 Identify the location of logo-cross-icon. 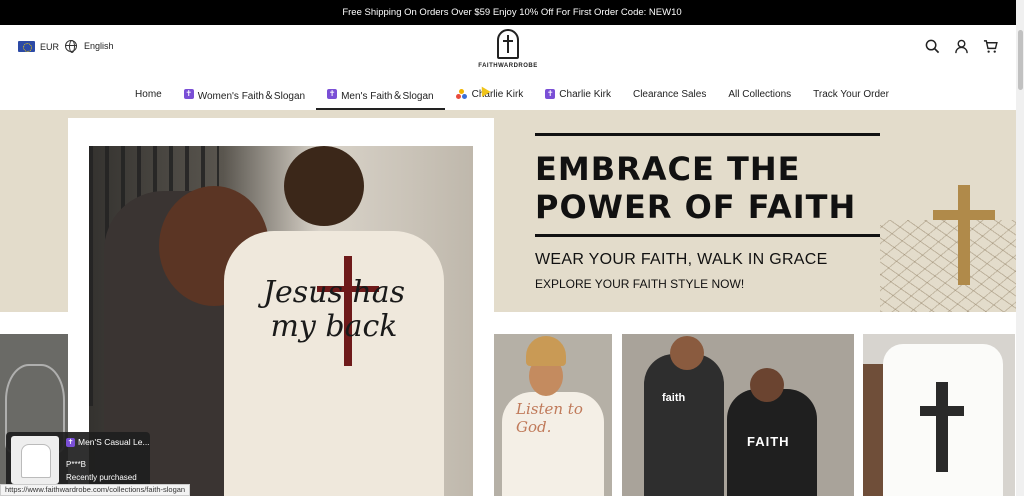
(508, 44).